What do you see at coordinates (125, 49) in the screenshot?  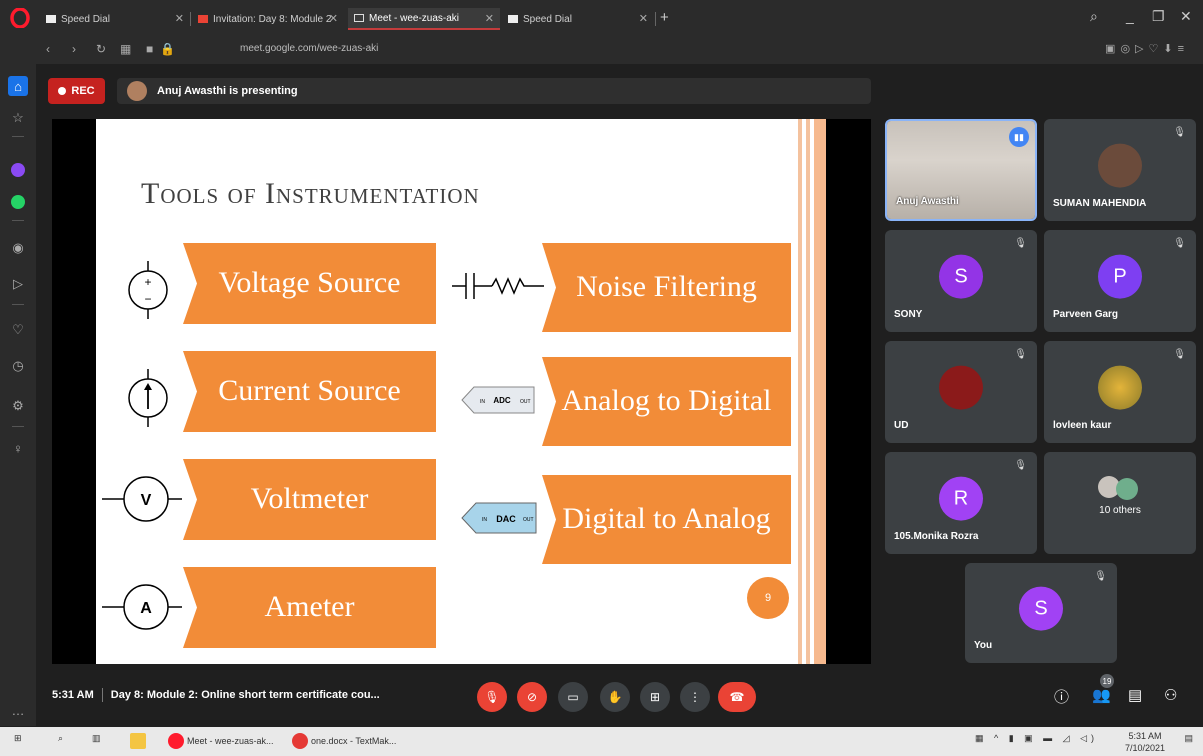 I see `tabs-grid-icon: ▦` at bounding box center [125, 49].